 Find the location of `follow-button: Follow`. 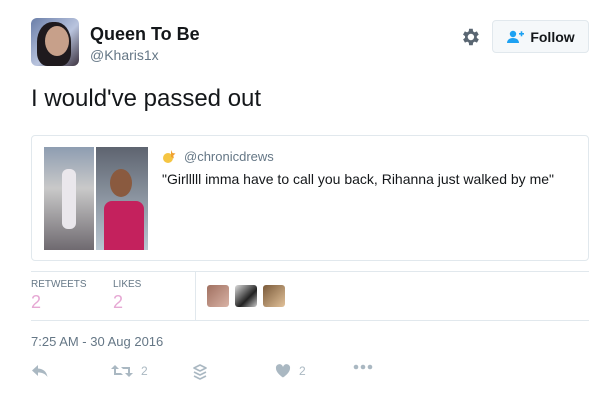

follow-button: Follow is located at coordinates (540, 36).